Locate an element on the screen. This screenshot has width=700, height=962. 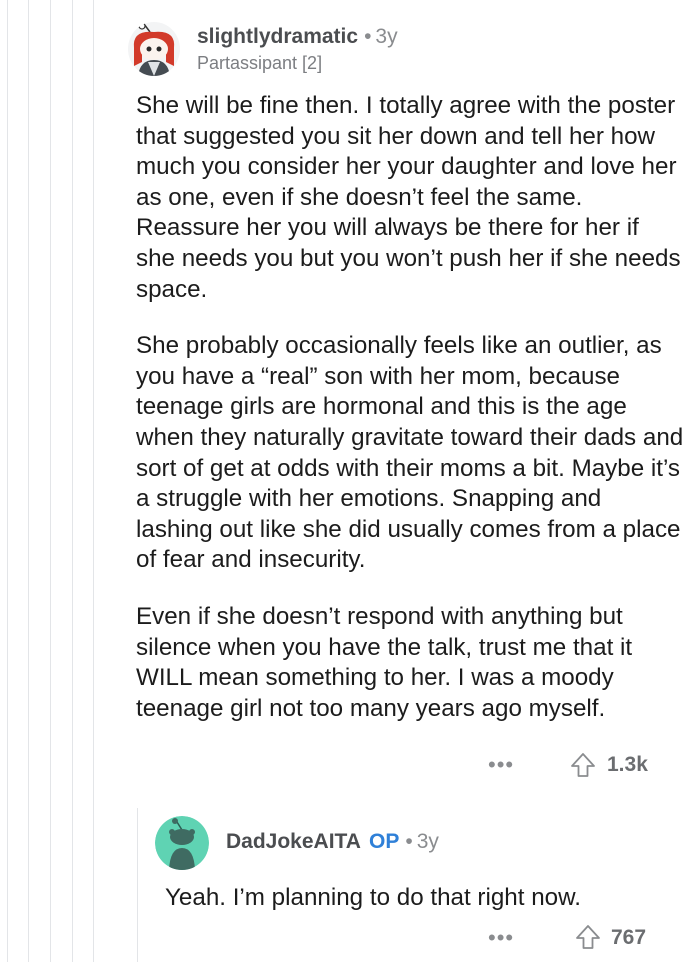
username-link: DadJokeAITA is located at coordinates (293, 841).